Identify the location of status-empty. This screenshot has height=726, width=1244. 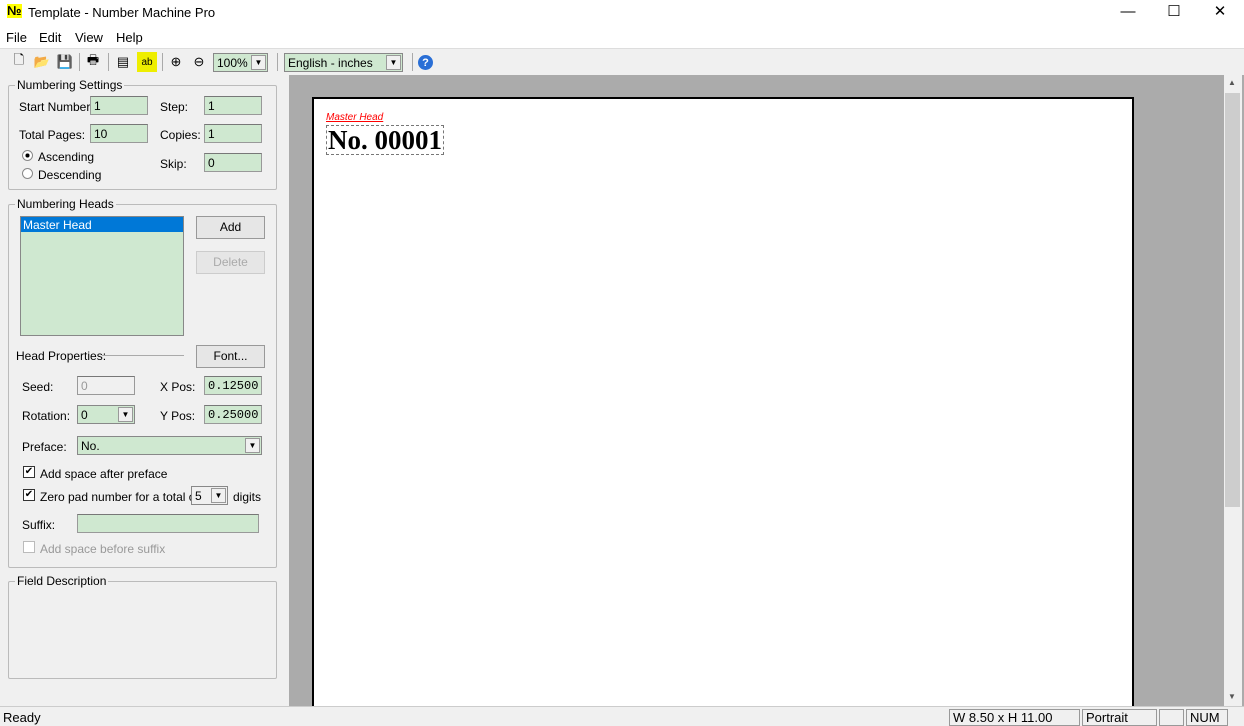
(1171, 717).